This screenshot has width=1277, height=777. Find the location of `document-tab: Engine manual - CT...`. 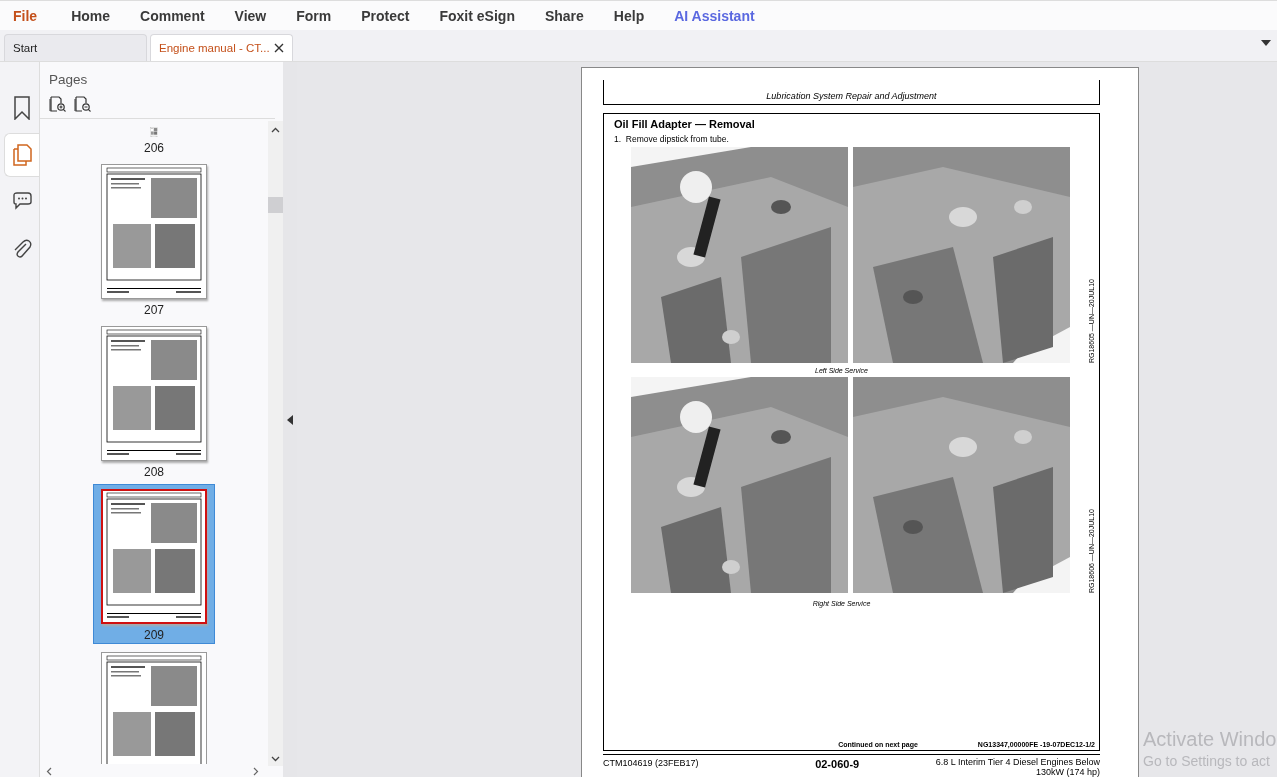

document-tab: Engine manual - CT... is located at coordinates (221, 47).